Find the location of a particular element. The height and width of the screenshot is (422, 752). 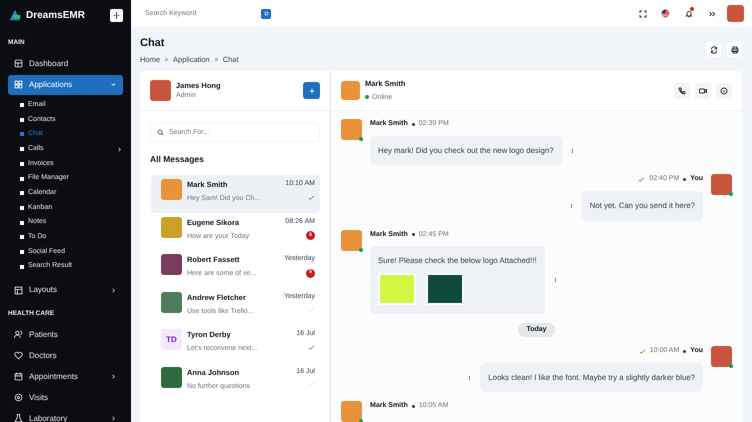

search-icon is located at coordinates (160, 132).